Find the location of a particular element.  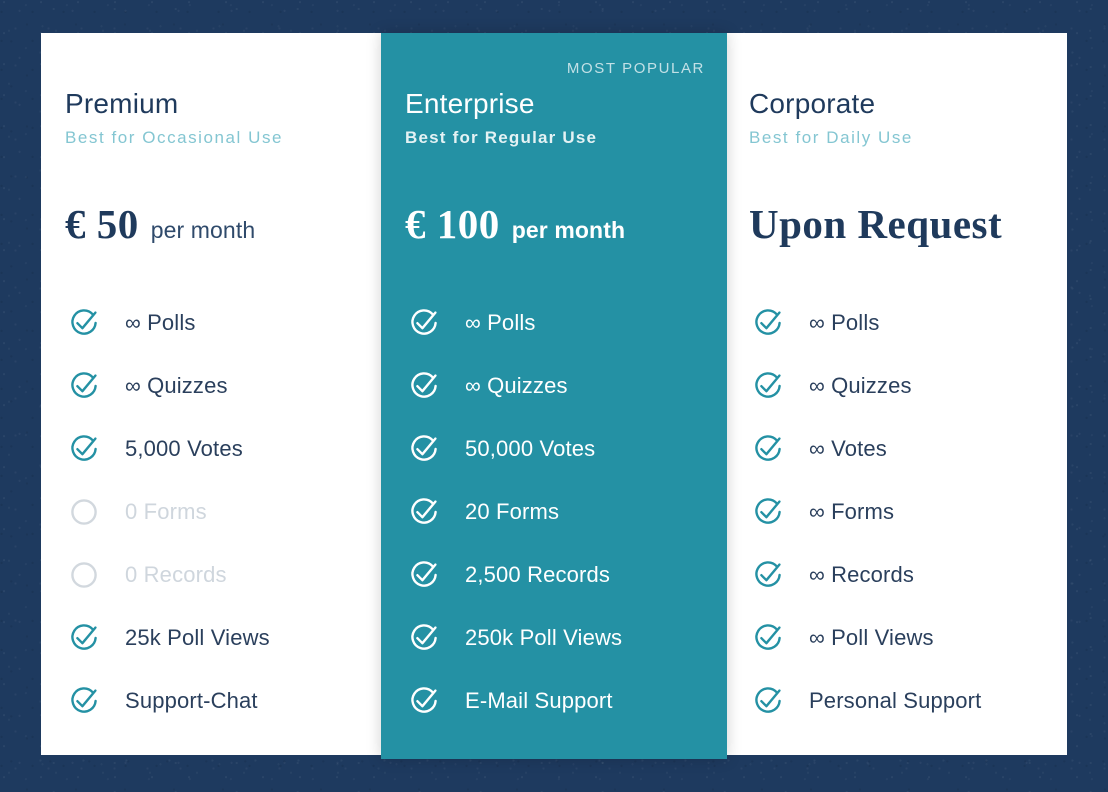

feature-label: ∞ Poll Views is located at coordinates (871, 637).